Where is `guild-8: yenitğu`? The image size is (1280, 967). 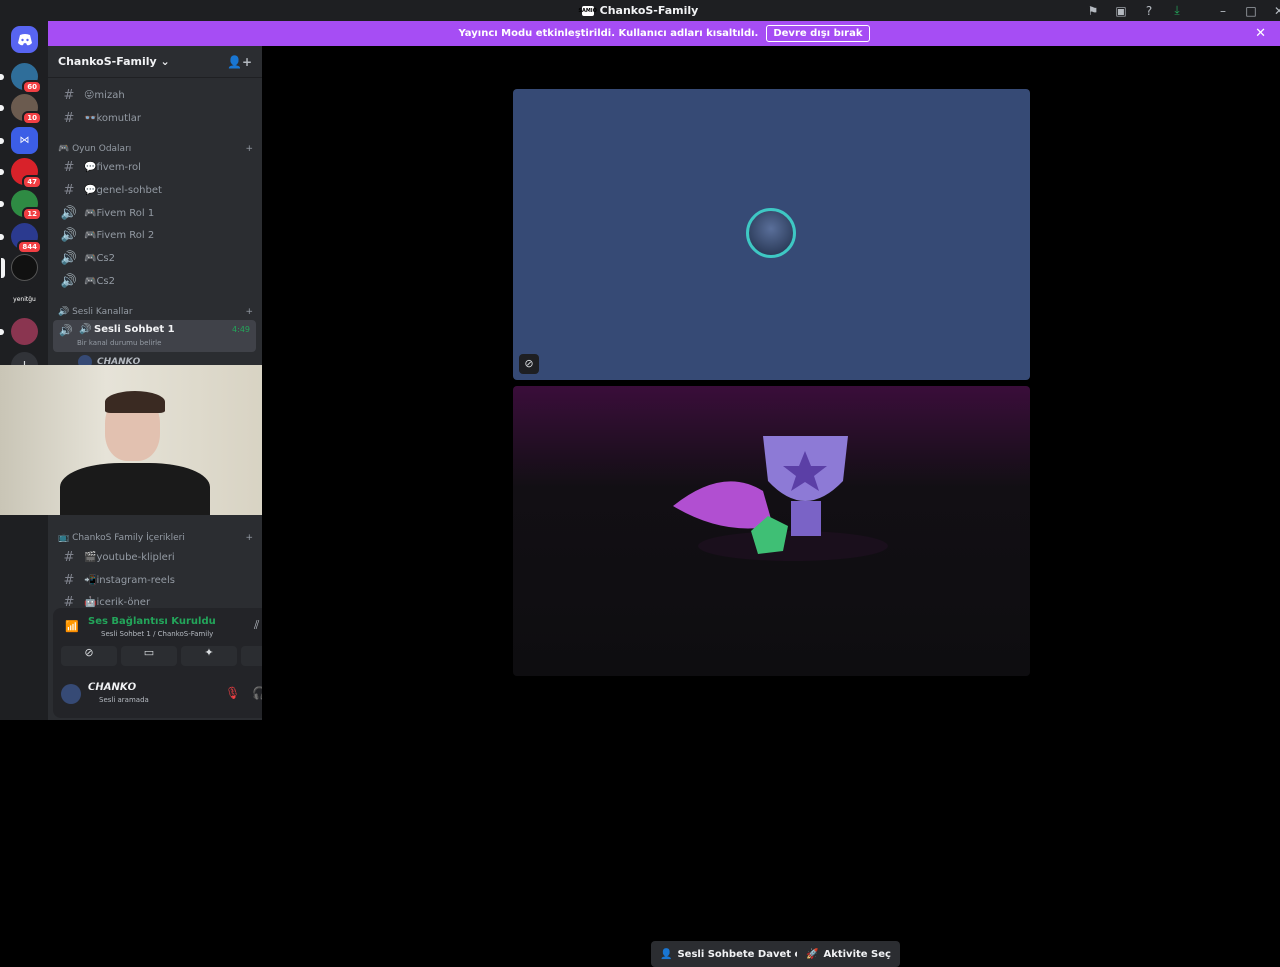 guild-8: yenitğu is located at coordinates (24, 299).